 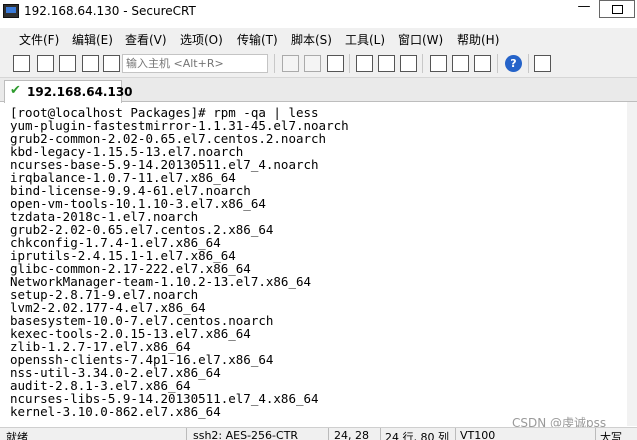 What do you see at coordinates (478, 39) in the screenshot?
I see `menu-help: 帮助(H)` at bounding box center [478, 39].